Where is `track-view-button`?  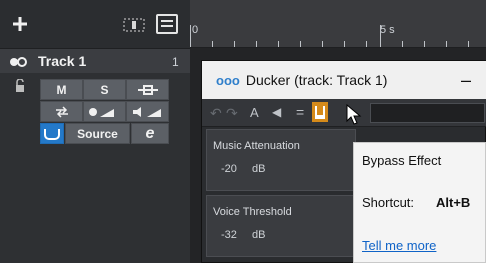 track-view-button is located at coordinates (167, 24).